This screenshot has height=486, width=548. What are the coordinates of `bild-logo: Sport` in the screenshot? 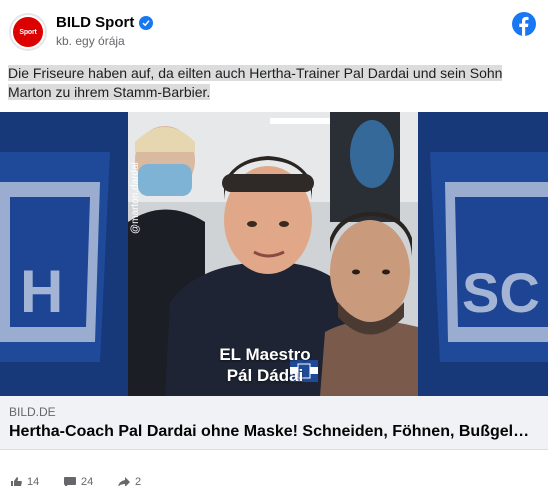 It's located at (28, 32).